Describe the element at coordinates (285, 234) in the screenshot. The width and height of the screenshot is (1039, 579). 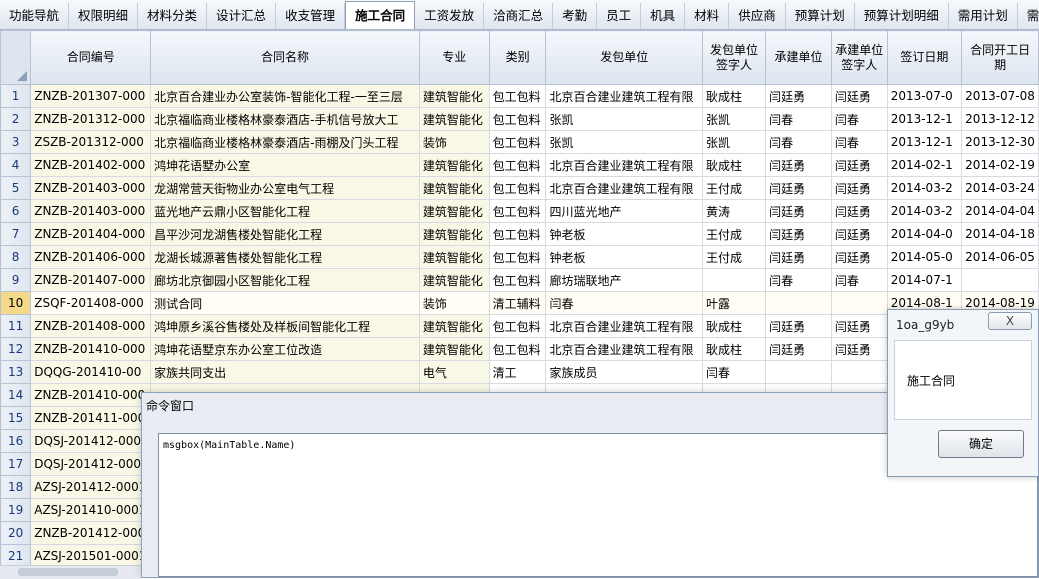
I see `table-cell: 昌平沙河龙湖售楼处智能化工程` at that location.